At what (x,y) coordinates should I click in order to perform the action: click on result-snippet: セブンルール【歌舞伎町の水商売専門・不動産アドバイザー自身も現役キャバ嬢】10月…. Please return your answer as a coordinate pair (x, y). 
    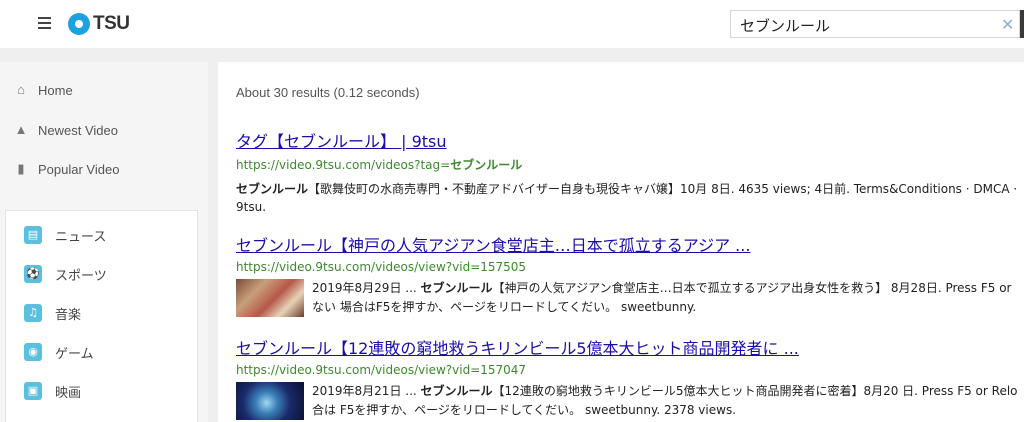
    Looking at the image, I should click on (627, 198).